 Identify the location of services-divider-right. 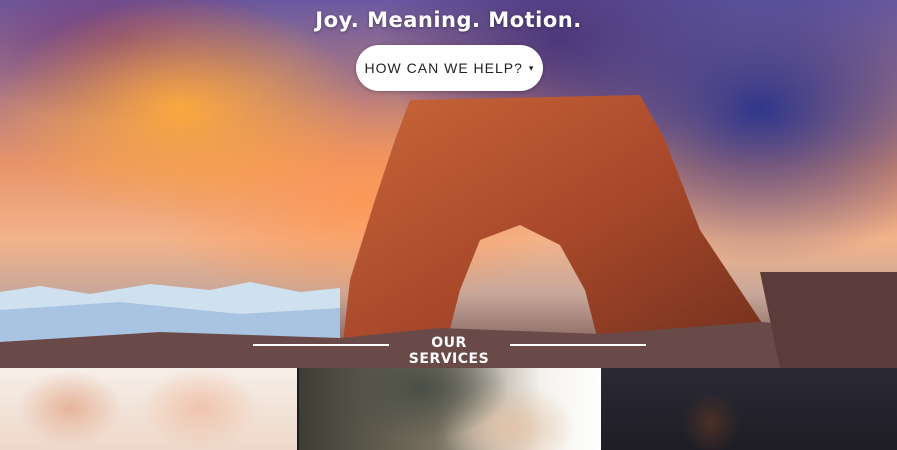
(578, 345).